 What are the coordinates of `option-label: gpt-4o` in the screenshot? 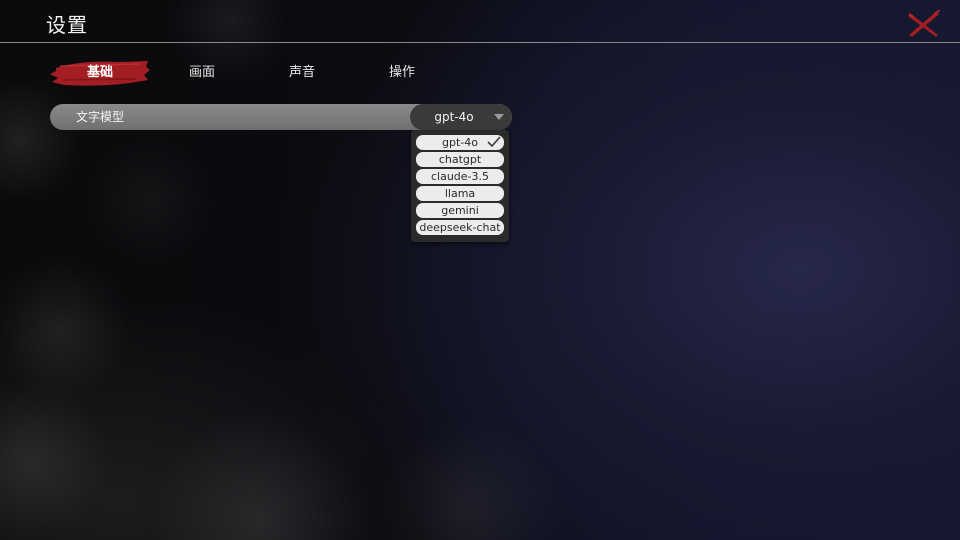 It's located at (460, 142).